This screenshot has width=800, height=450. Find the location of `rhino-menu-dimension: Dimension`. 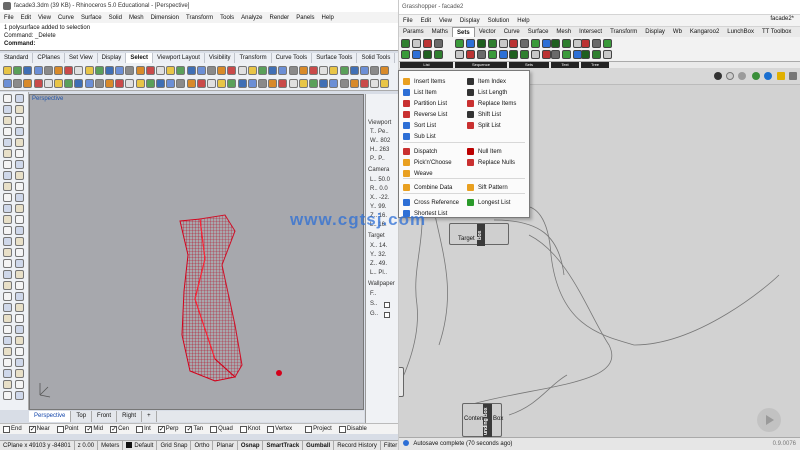

rhino-menu-dimension: Dimension is located at coordinates (165, 18).